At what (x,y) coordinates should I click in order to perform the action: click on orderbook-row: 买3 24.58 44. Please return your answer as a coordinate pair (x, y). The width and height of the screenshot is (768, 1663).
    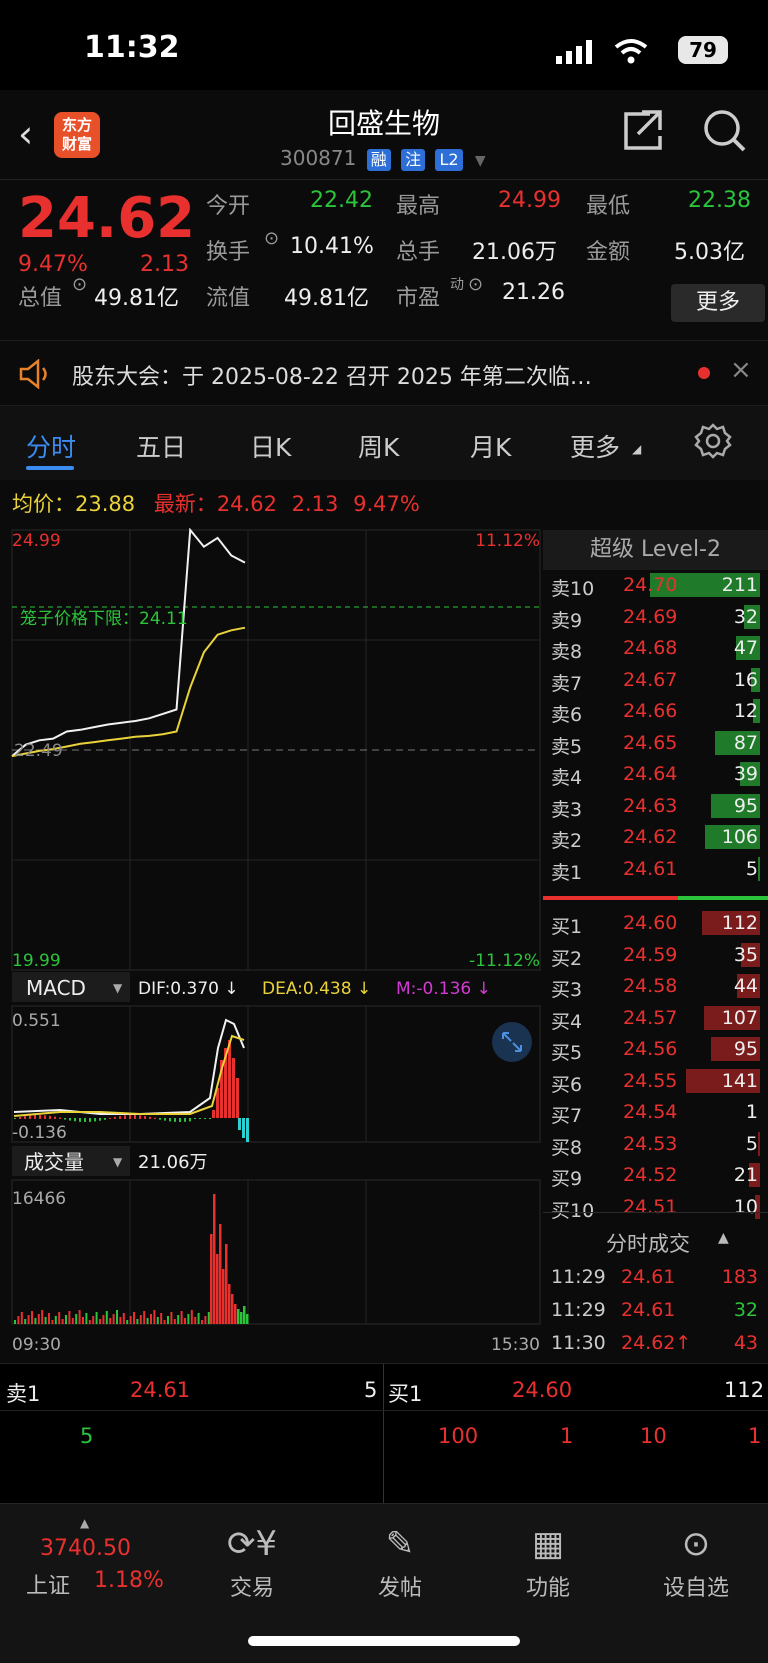
    Looking at the image, I should click on (655, 986).